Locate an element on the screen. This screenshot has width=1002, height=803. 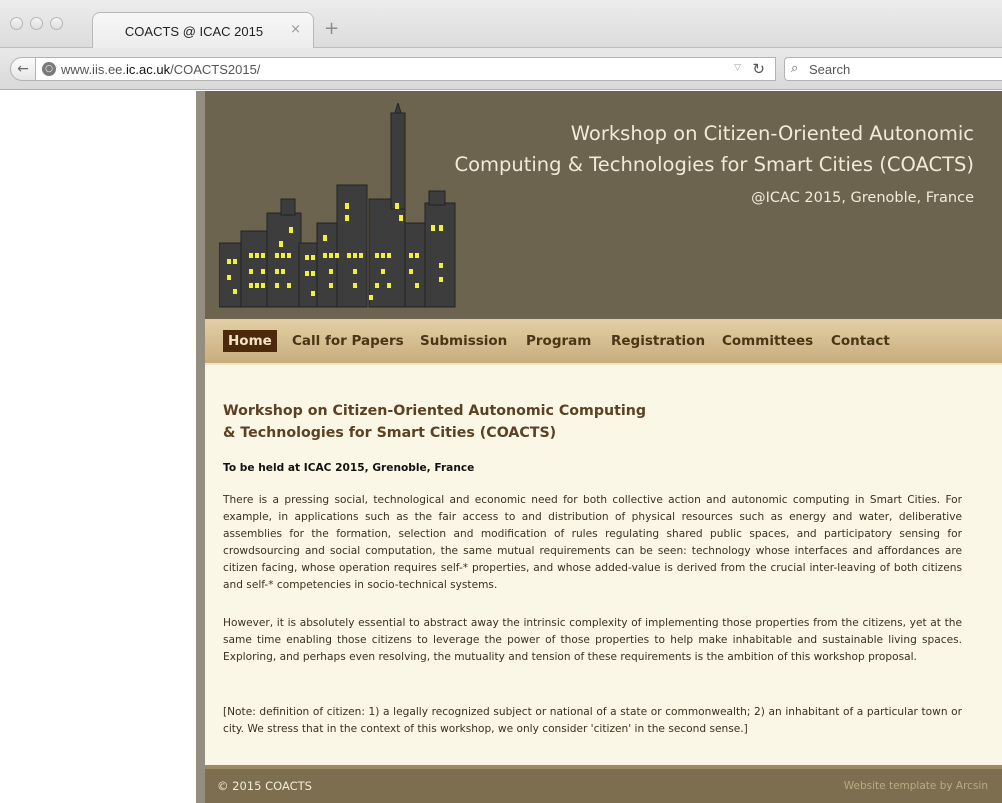
coacts-skyline-logo is located at coordinates (337, 205).